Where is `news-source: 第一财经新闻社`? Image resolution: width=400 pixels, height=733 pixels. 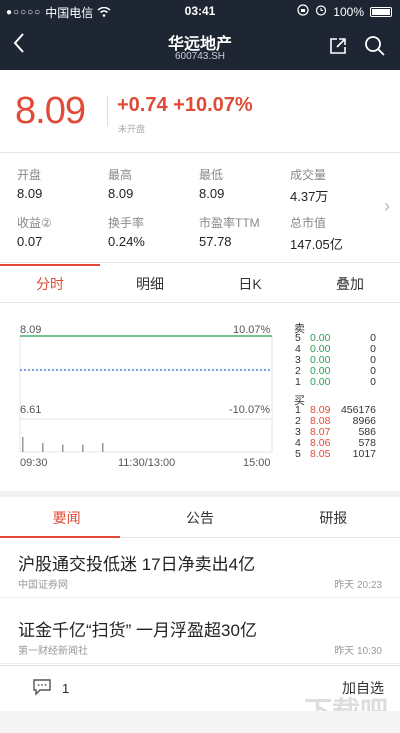
news-source: 第一财经新闻社 is located at coordinates (53, 651).